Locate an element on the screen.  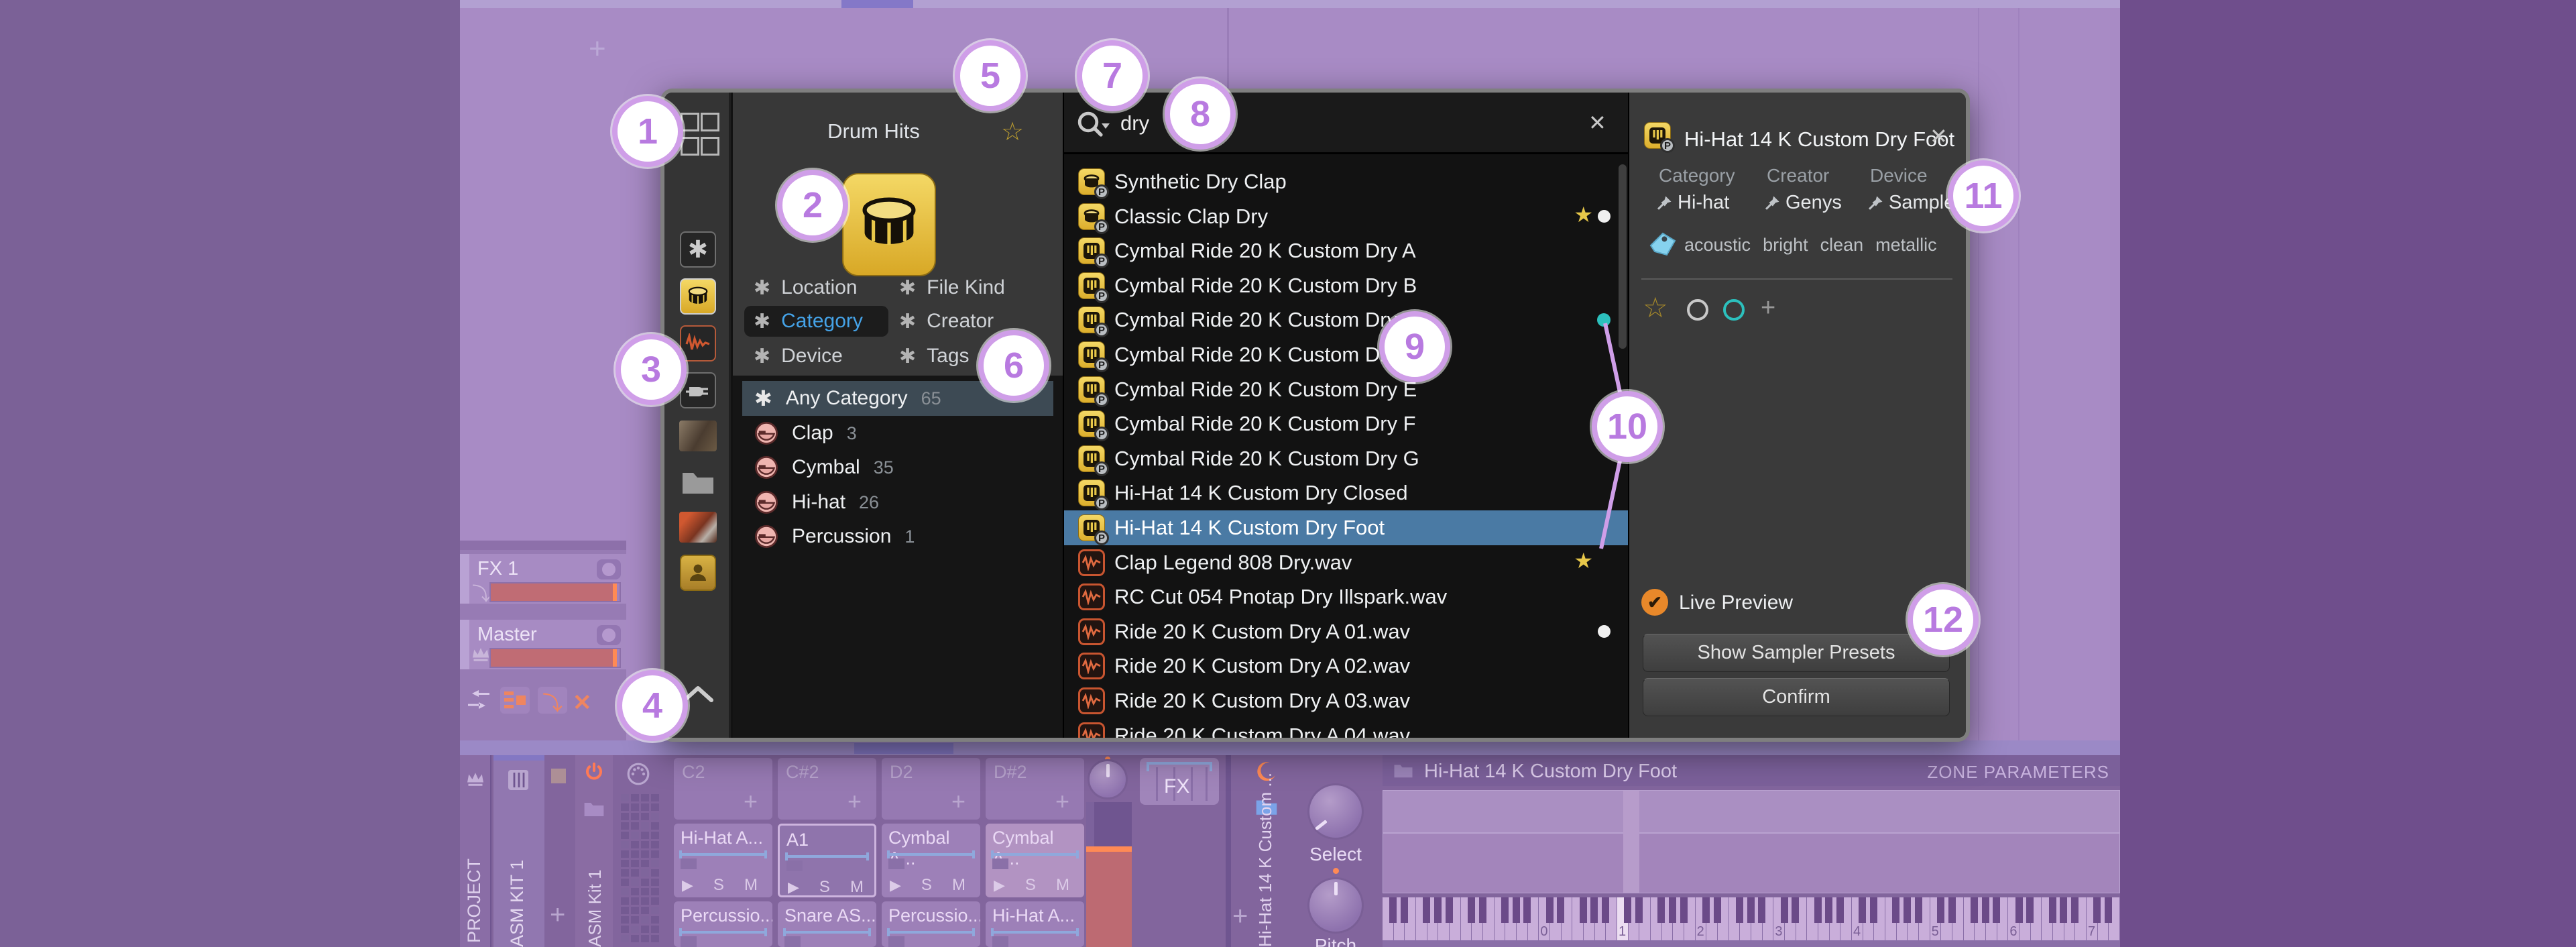
filter-button-file-kind: ✱ File Kind is located at coordinates (962, 287).